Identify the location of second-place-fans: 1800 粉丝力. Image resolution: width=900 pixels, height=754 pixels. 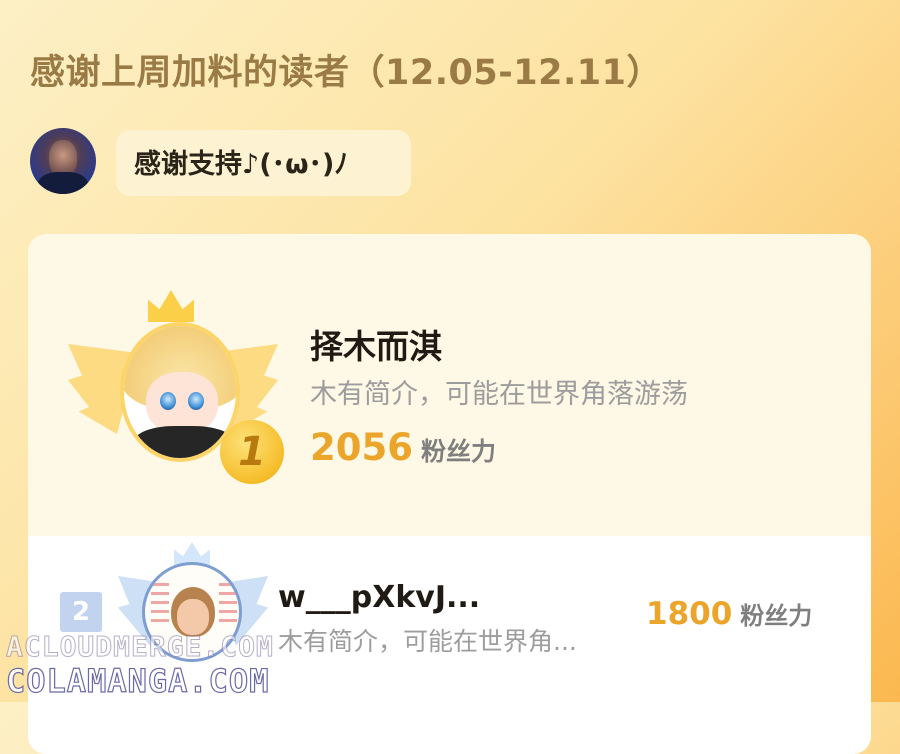
(729, 614).